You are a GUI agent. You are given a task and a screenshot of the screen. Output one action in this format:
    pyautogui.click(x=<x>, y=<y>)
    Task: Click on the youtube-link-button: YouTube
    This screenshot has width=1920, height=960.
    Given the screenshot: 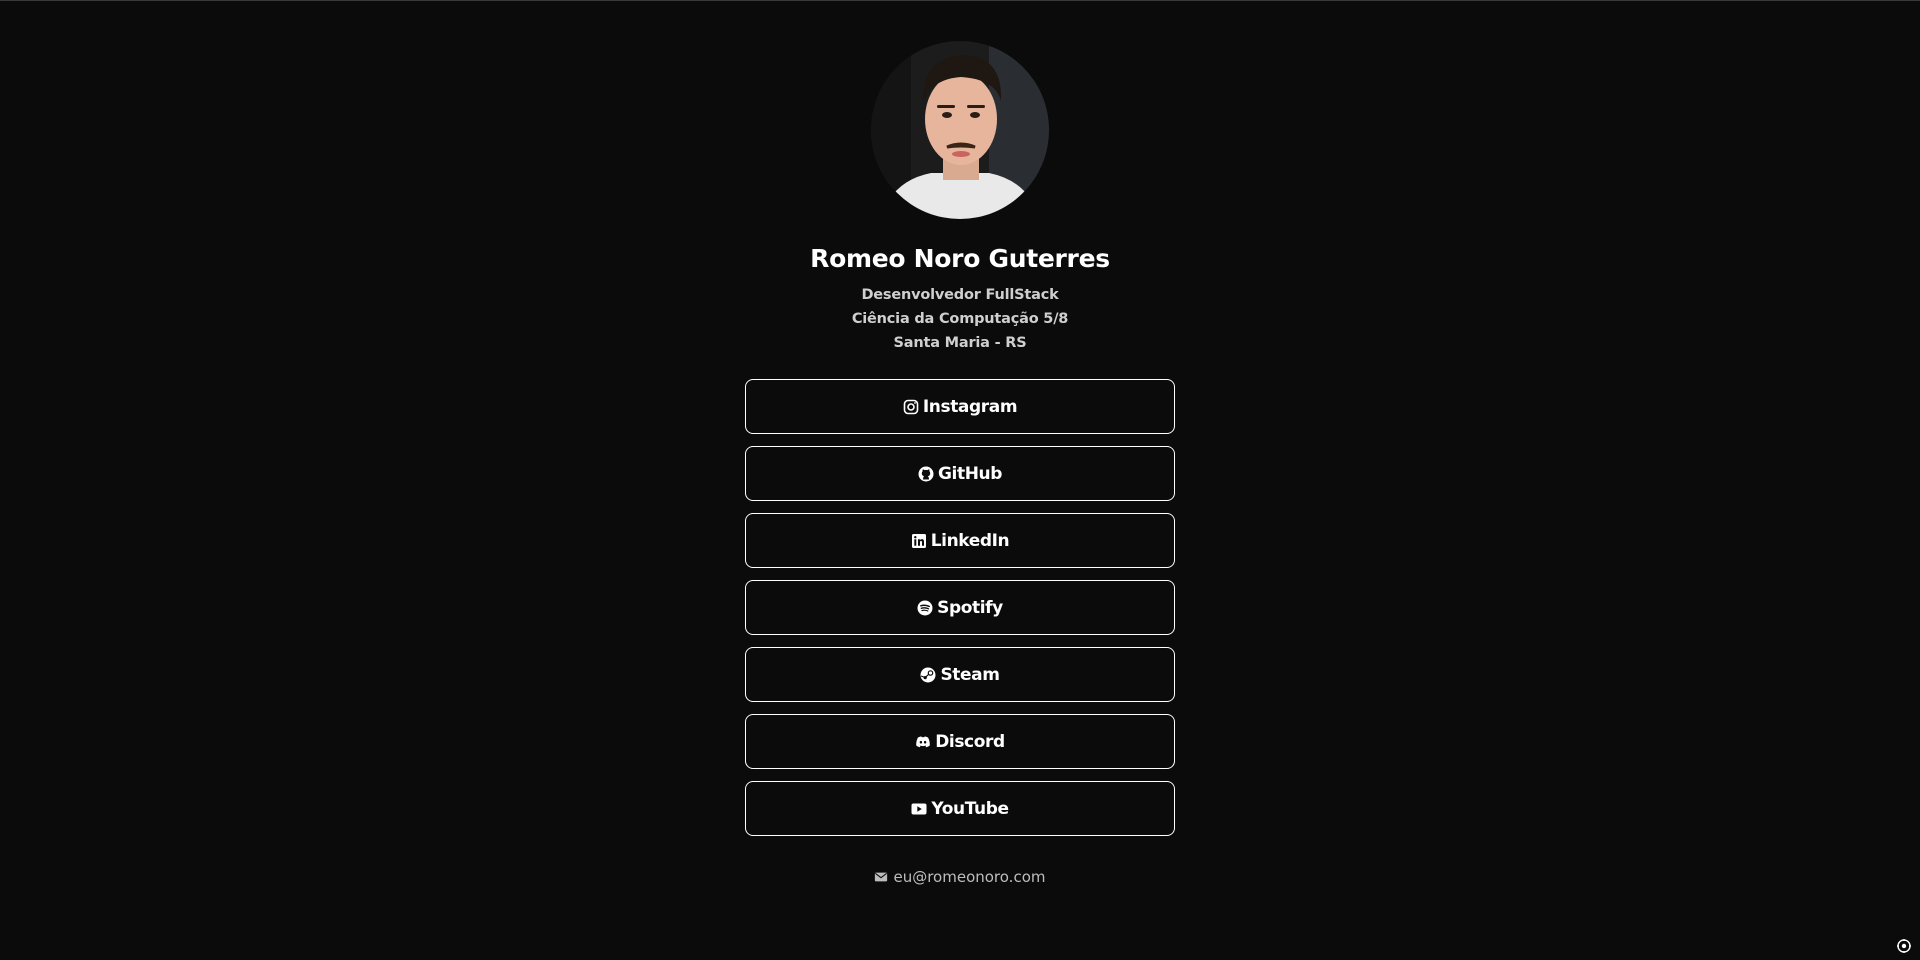 What is the action you would take?
    pyautogui.click(x=960, y=808)
    